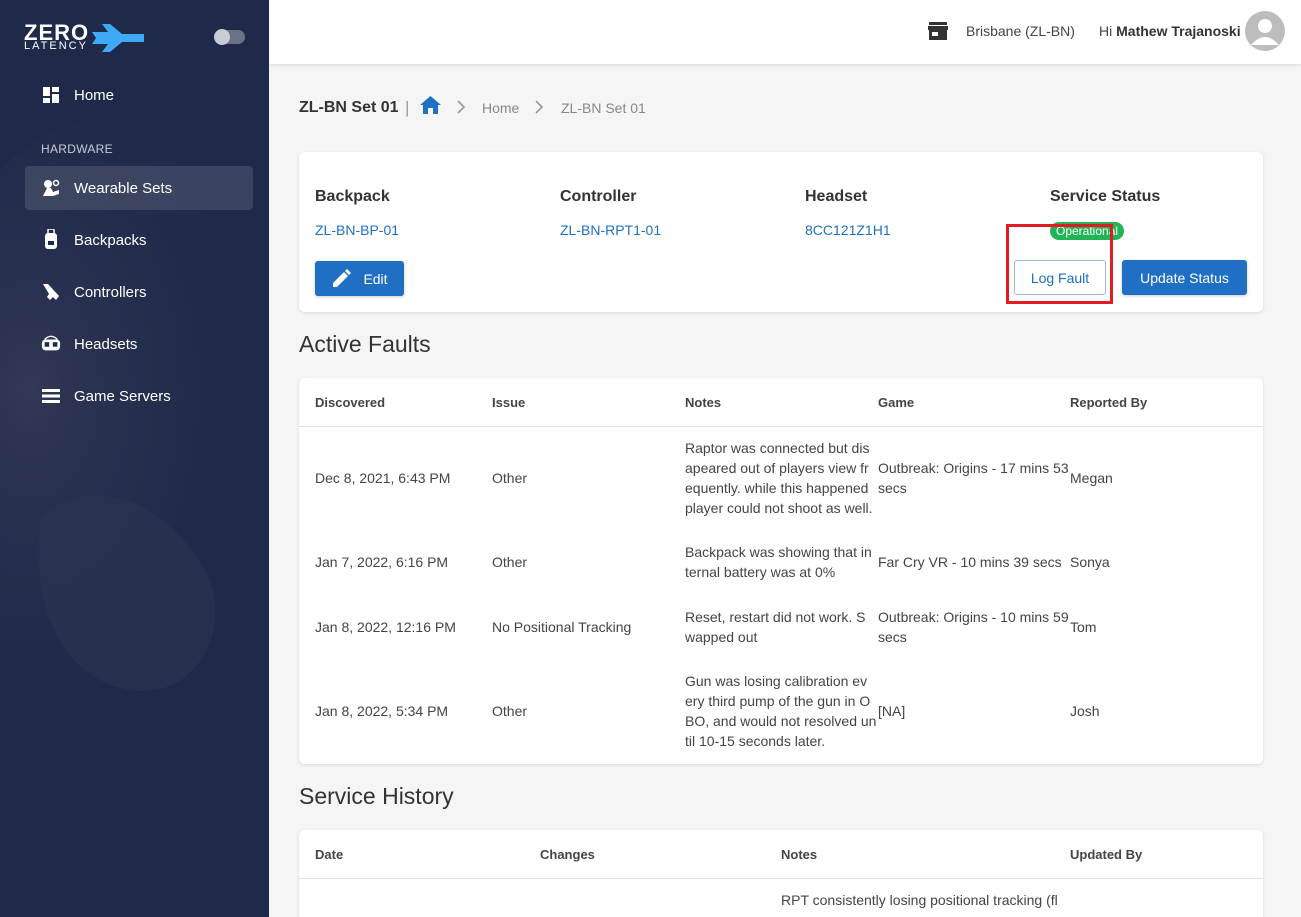  Describe the element at coordinates (123, 188) in the screenshot. I see `sidebar-item-label: Wearable Sets` at that location.